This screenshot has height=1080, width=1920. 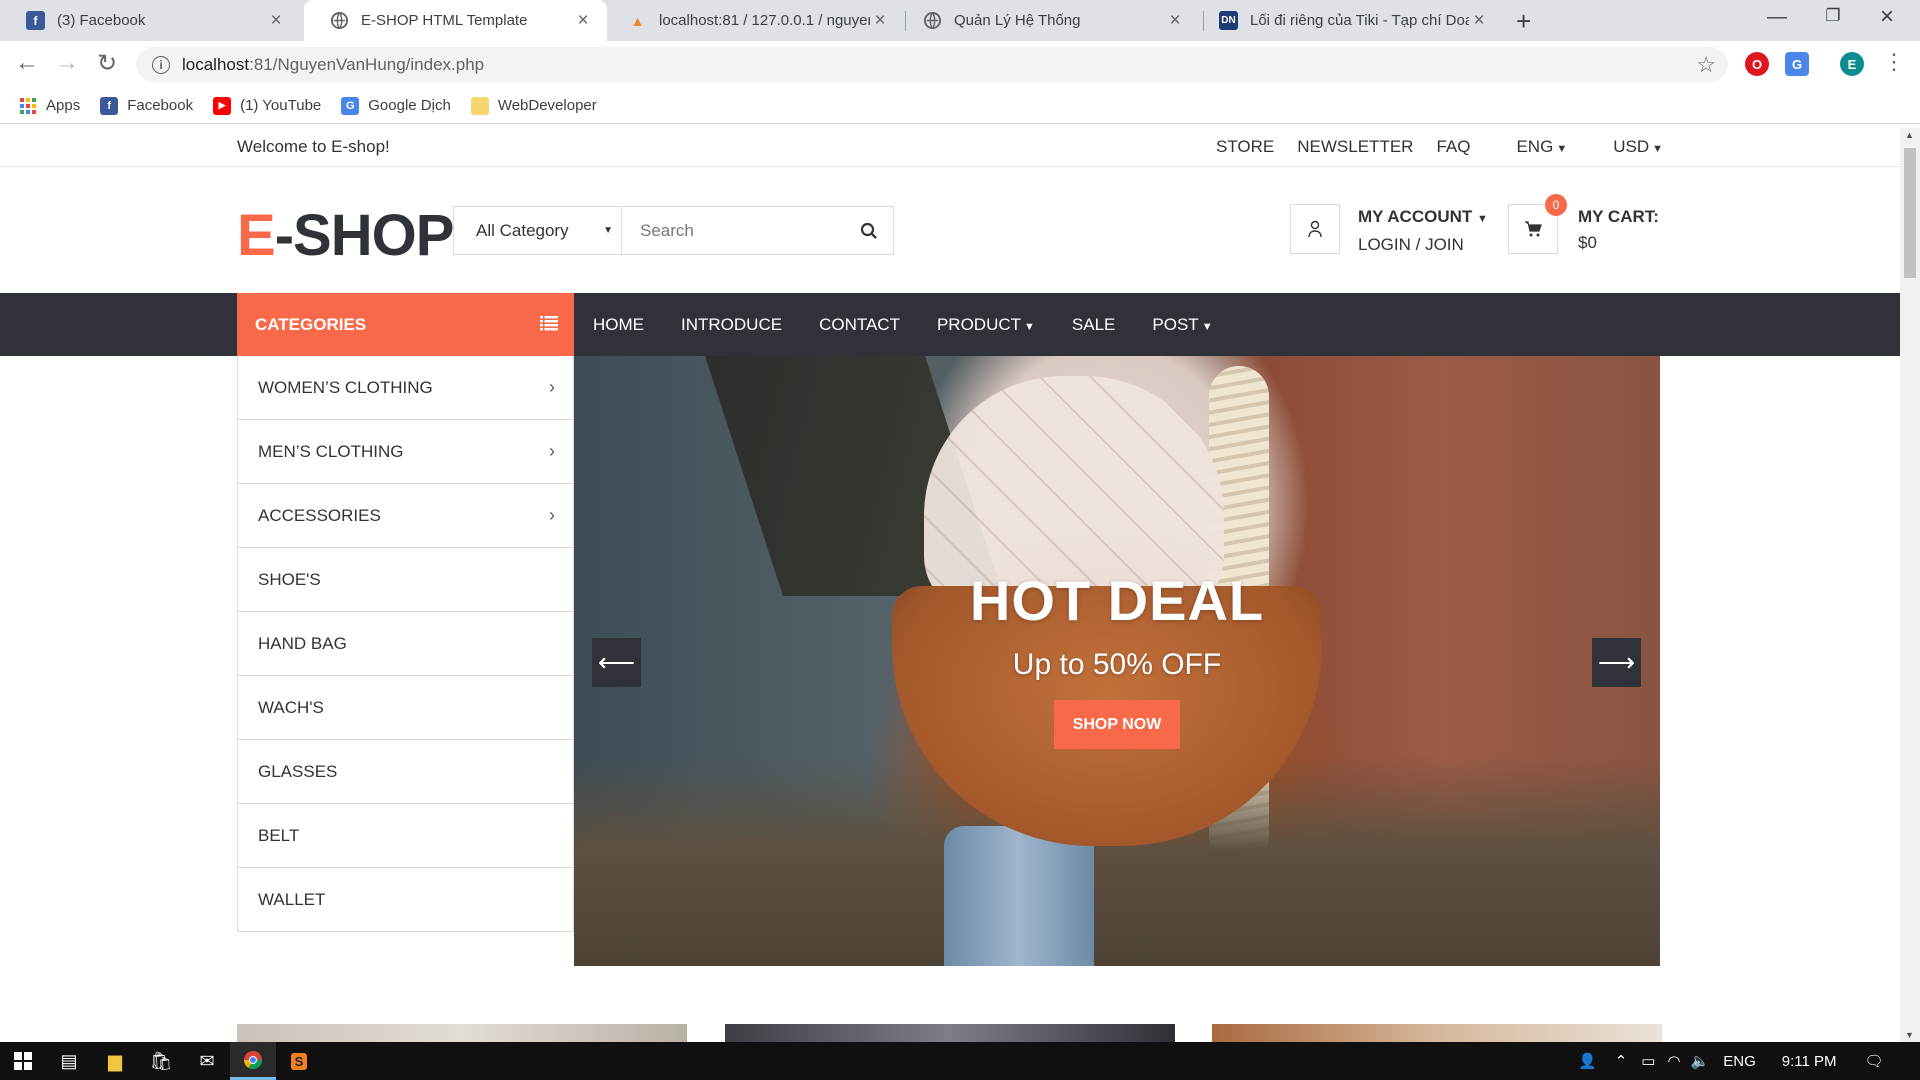 What do you see at coordinates (552, 387) in the screenshot?
I see `chevron-right-icon: ›` at bounding box center [552, 387].